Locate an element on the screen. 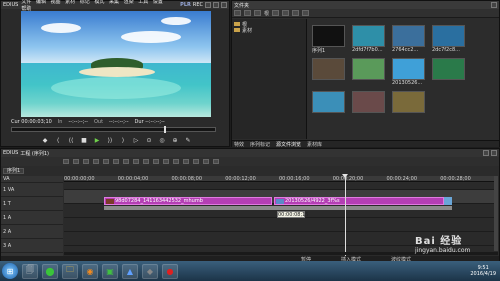 This screenshot has height=281, width=500. menu-capture: 采集 is located at coordinates (114, 2).